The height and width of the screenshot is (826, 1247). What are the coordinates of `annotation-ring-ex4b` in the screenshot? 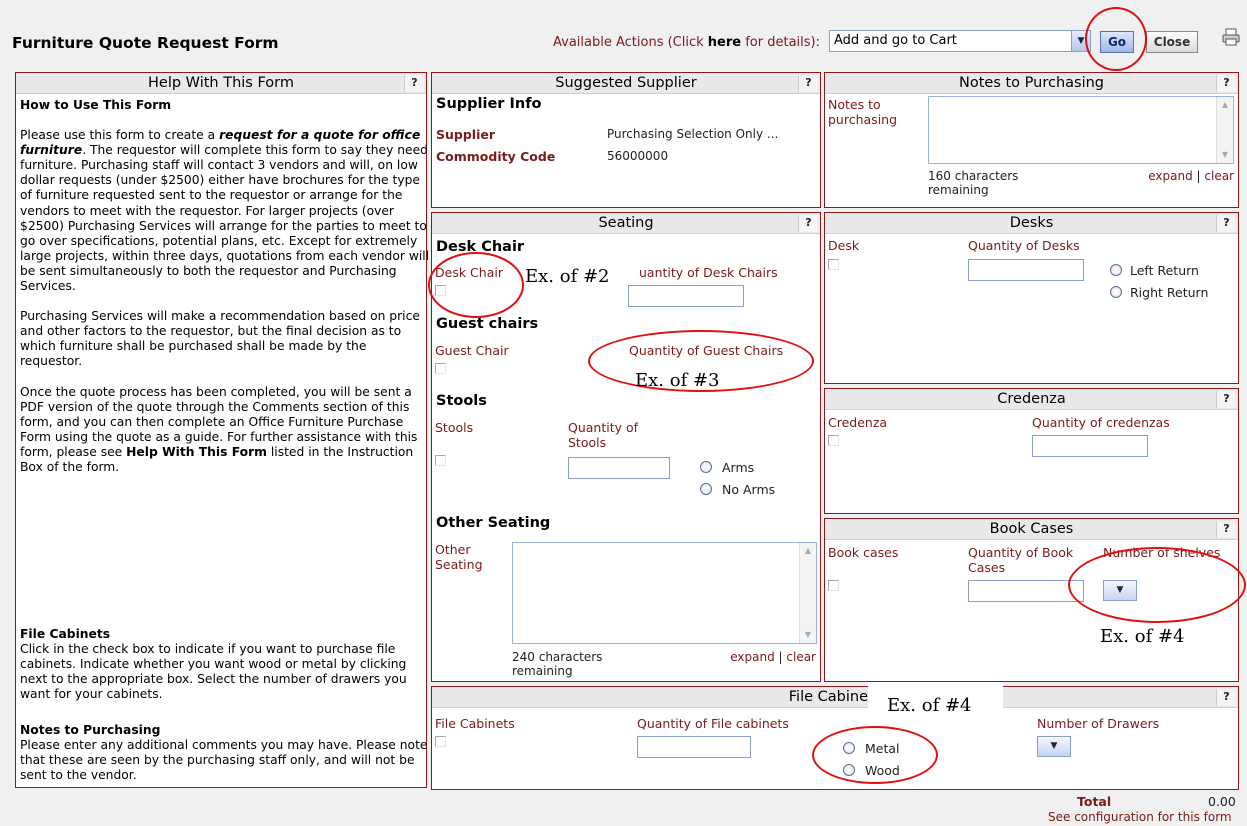 It's located at (875, 755).